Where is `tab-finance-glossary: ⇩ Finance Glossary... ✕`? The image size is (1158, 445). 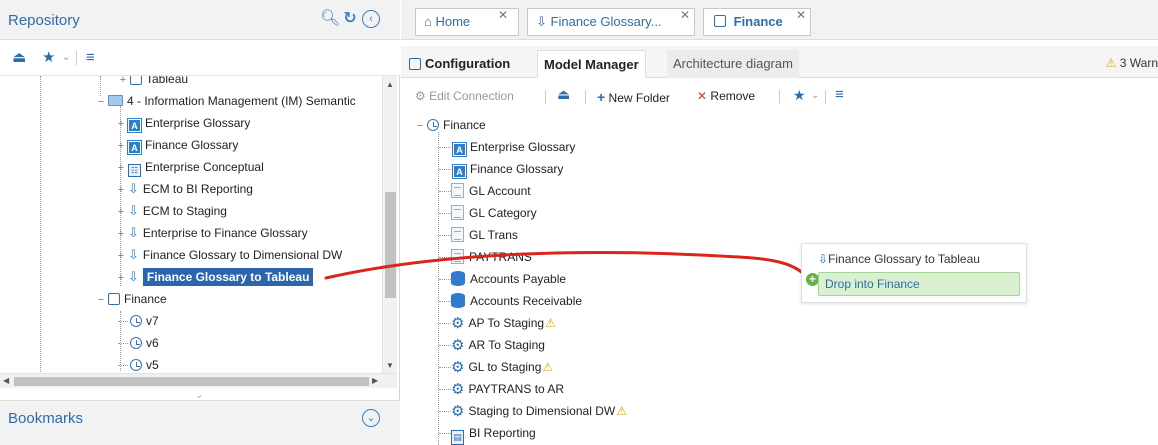
tab-finance-glossary: ⇩ Finance Glossary... ✕ is located at coordinates (611, 22).